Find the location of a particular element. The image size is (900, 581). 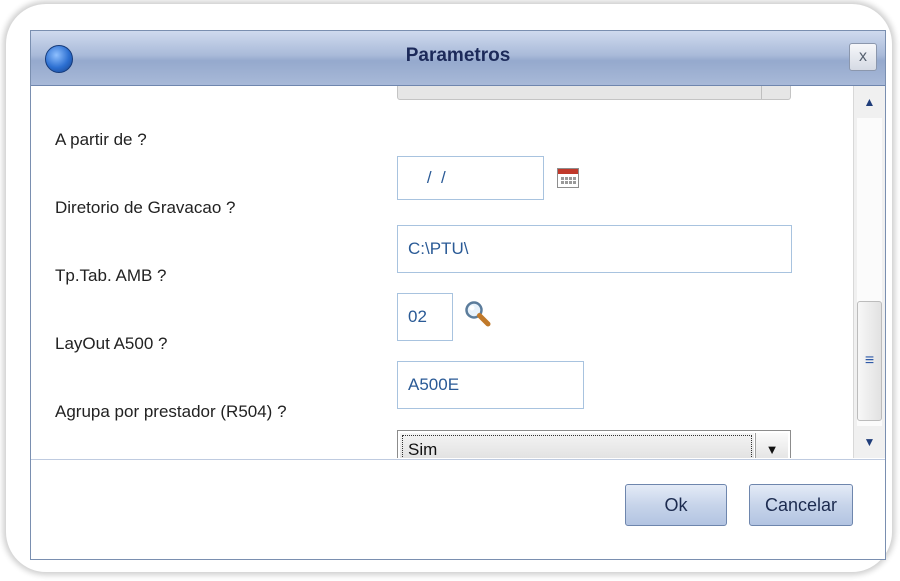

vertical-scrollbar: ▲ ≡ ▼ is located at coordinates (869, 272).